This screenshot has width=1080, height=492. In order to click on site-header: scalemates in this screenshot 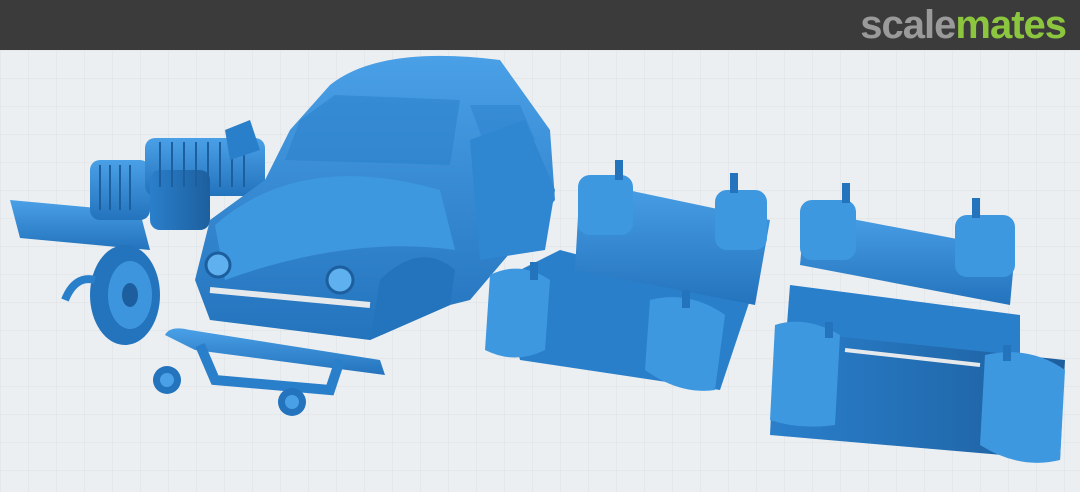, I will do `click(540, 25)`.